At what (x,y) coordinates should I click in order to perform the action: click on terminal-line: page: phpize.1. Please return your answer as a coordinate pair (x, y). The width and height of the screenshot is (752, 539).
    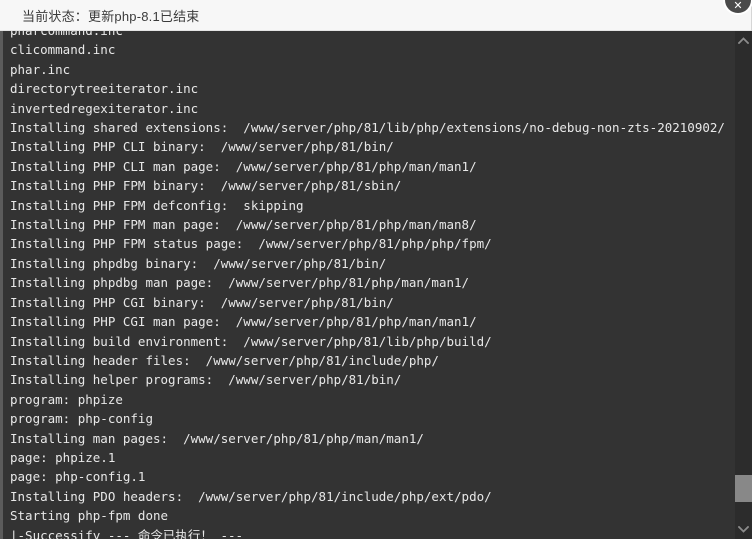
    Looking at the image, I should click on (63, 457).